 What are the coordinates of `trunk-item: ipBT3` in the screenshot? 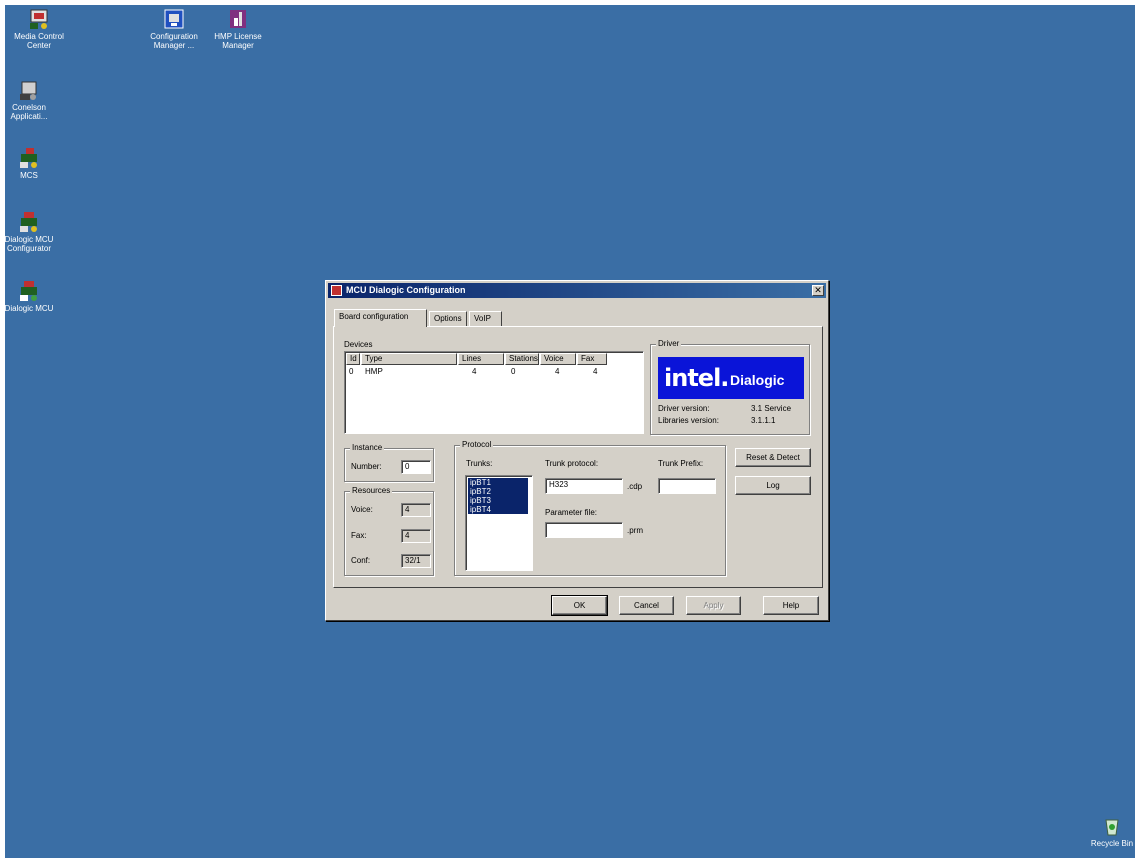 It's located at (498, 500).